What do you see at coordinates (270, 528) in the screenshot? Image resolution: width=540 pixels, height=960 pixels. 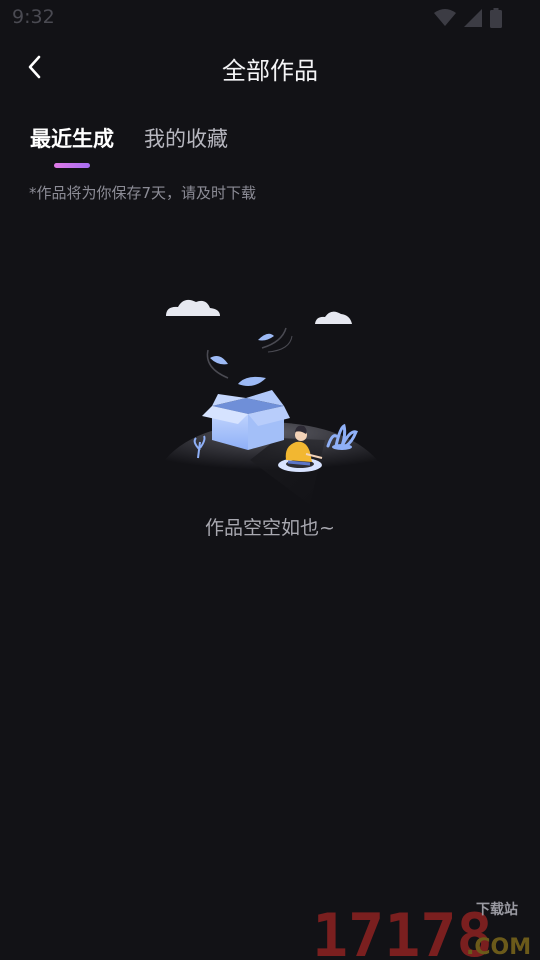 I see `empty-state-message: 作品空空如也~` at bounding box center [270, 528].